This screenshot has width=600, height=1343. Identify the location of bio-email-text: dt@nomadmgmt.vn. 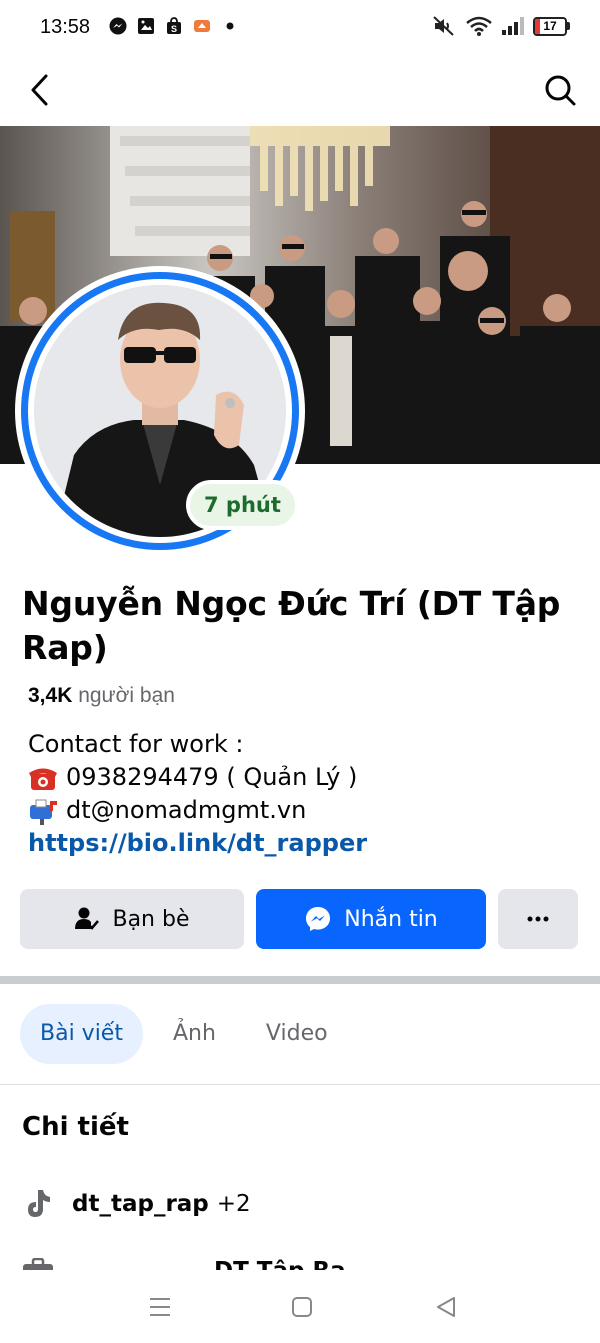
(186, 810).